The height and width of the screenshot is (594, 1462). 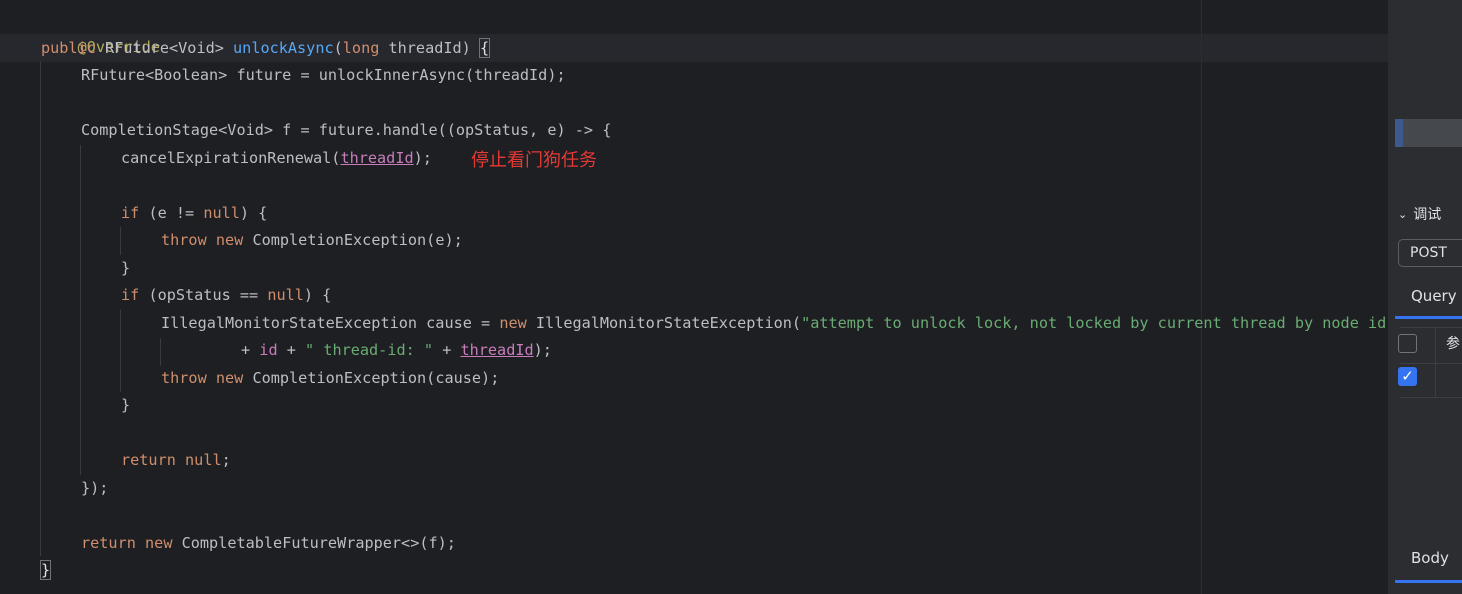 I want to click on tab-body-label: Body, so click(x=1430, y=558).